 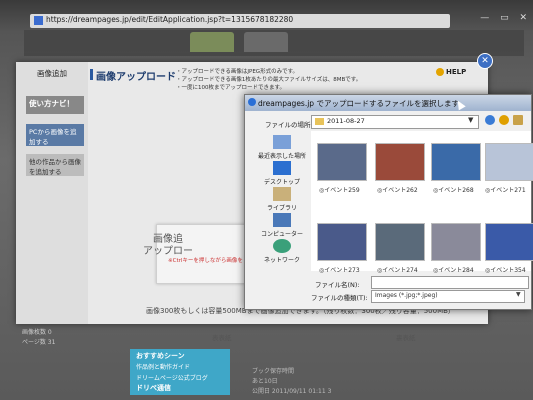 I want to click on publish-date: 公開日 2011/09/11 01:11 3, so click(x=292, y=391).